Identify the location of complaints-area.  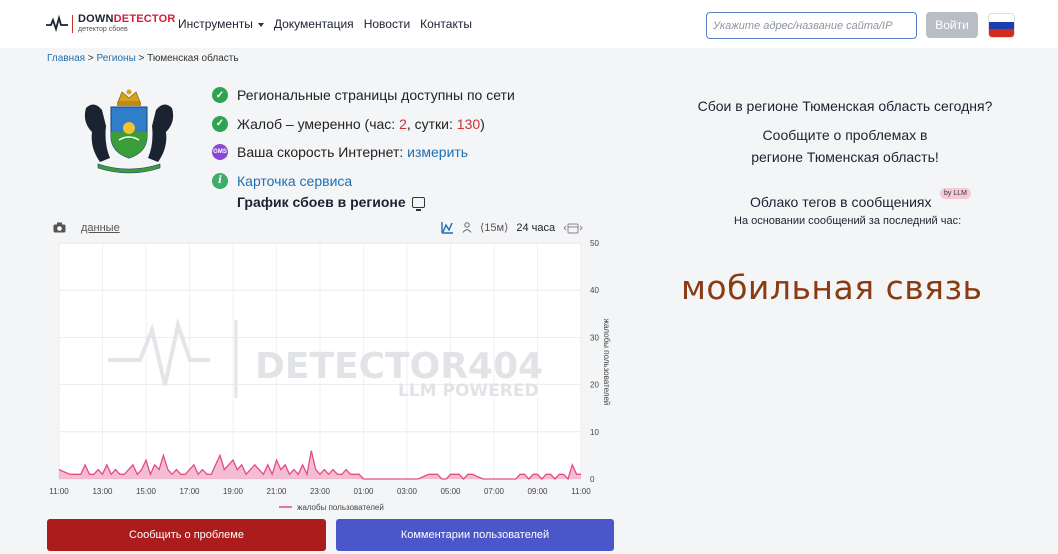
(320, 464).